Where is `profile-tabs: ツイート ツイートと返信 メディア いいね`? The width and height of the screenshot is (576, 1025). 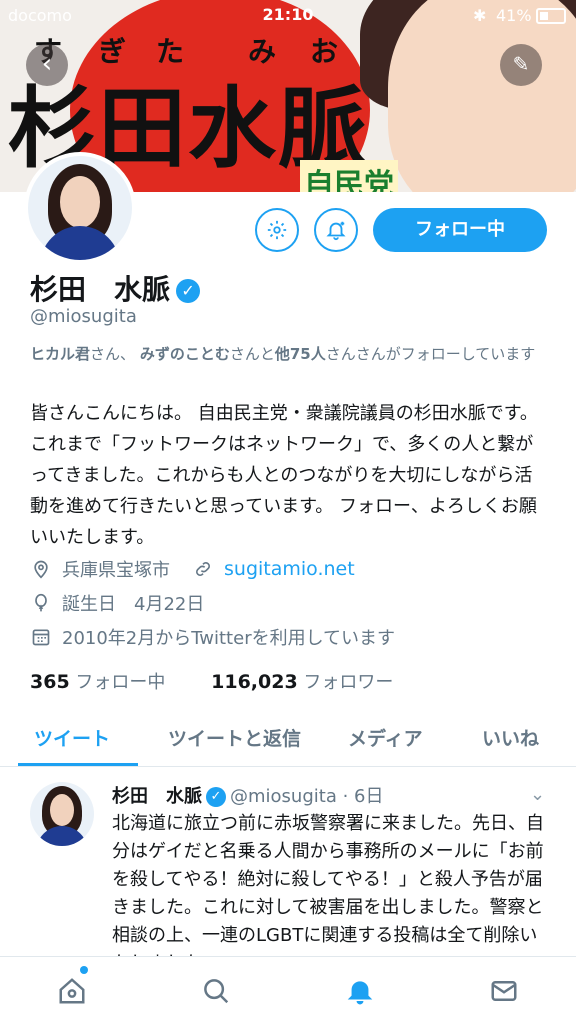 profile-tabs: ツイート ツイートと返信 メディア いいね is located at coordinates (288, 739).